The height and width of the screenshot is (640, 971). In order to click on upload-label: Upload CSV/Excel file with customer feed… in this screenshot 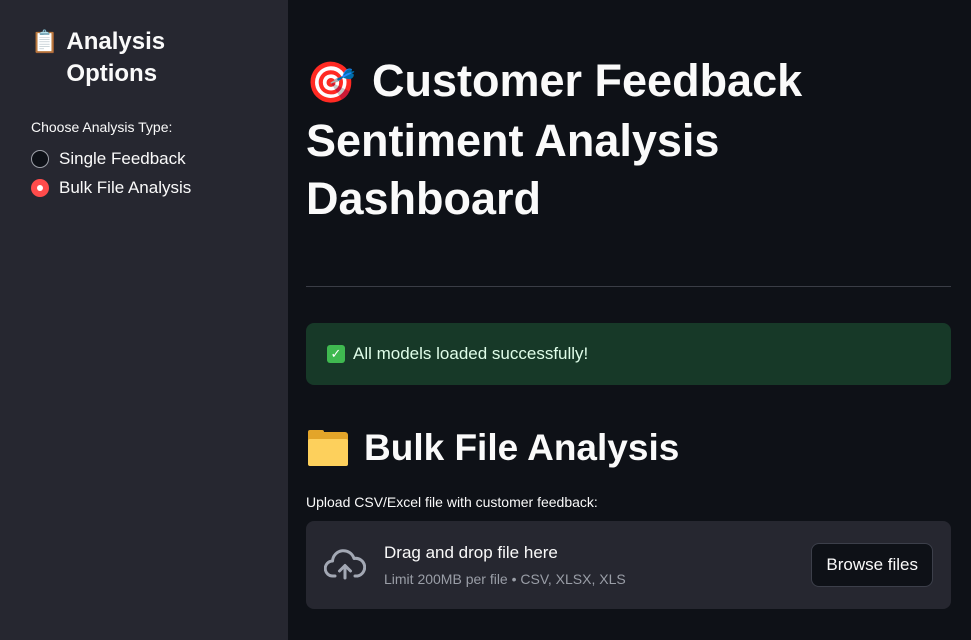, I will do `click(452, 502)`.